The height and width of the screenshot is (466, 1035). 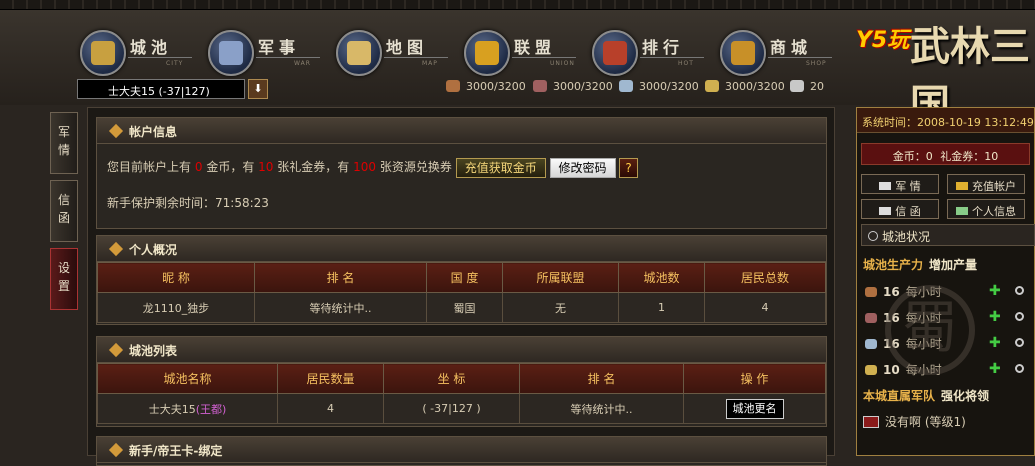 What do you see at coordinates (816, 63) in the screenshot?
I see `nav-shop-sub: SHOP` at bounding box center [816, 63].